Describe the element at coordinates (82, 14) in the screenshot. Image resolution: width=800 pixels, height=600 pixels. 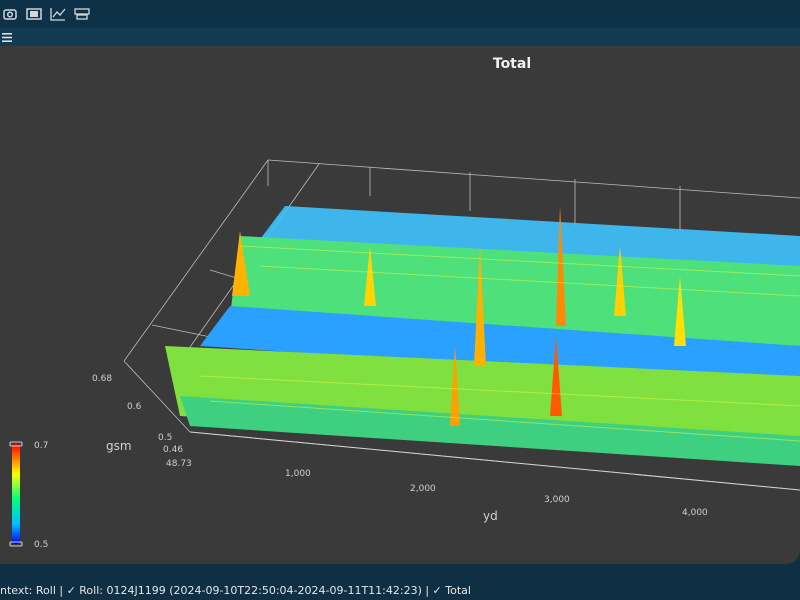
I see `ruler-icon` at that location.